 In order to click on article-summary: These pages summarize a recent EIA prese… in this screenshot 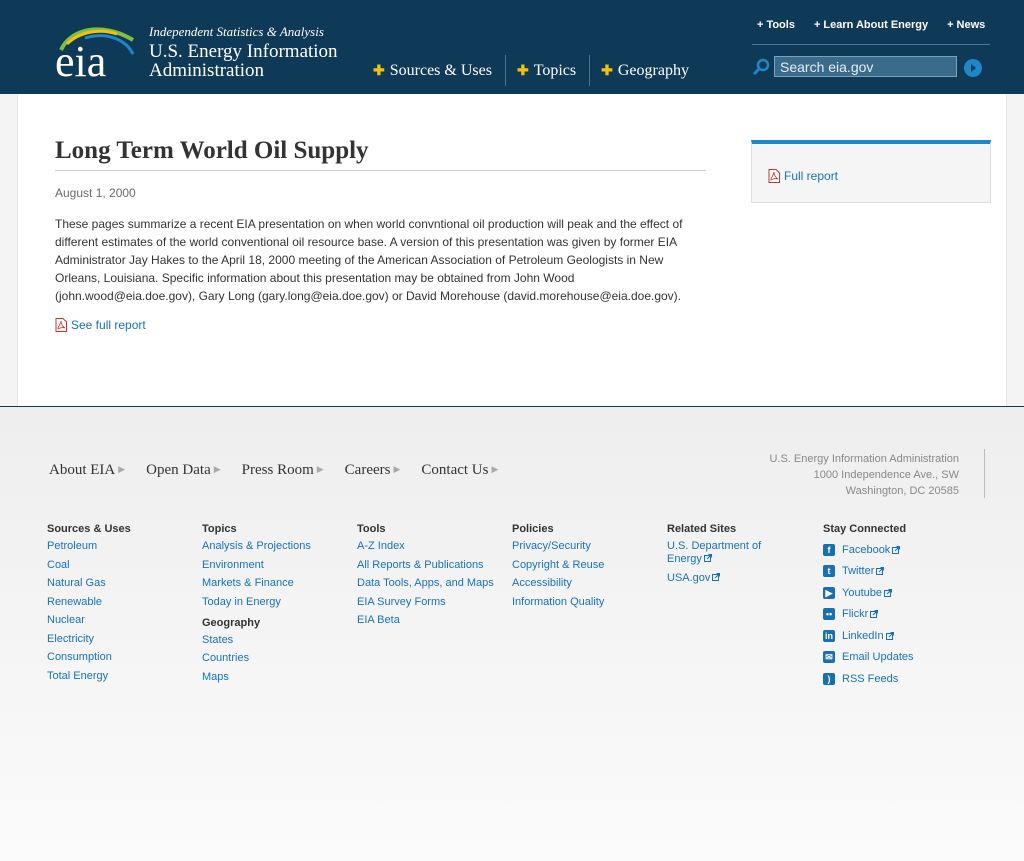, I will do `click(369, 260)`.